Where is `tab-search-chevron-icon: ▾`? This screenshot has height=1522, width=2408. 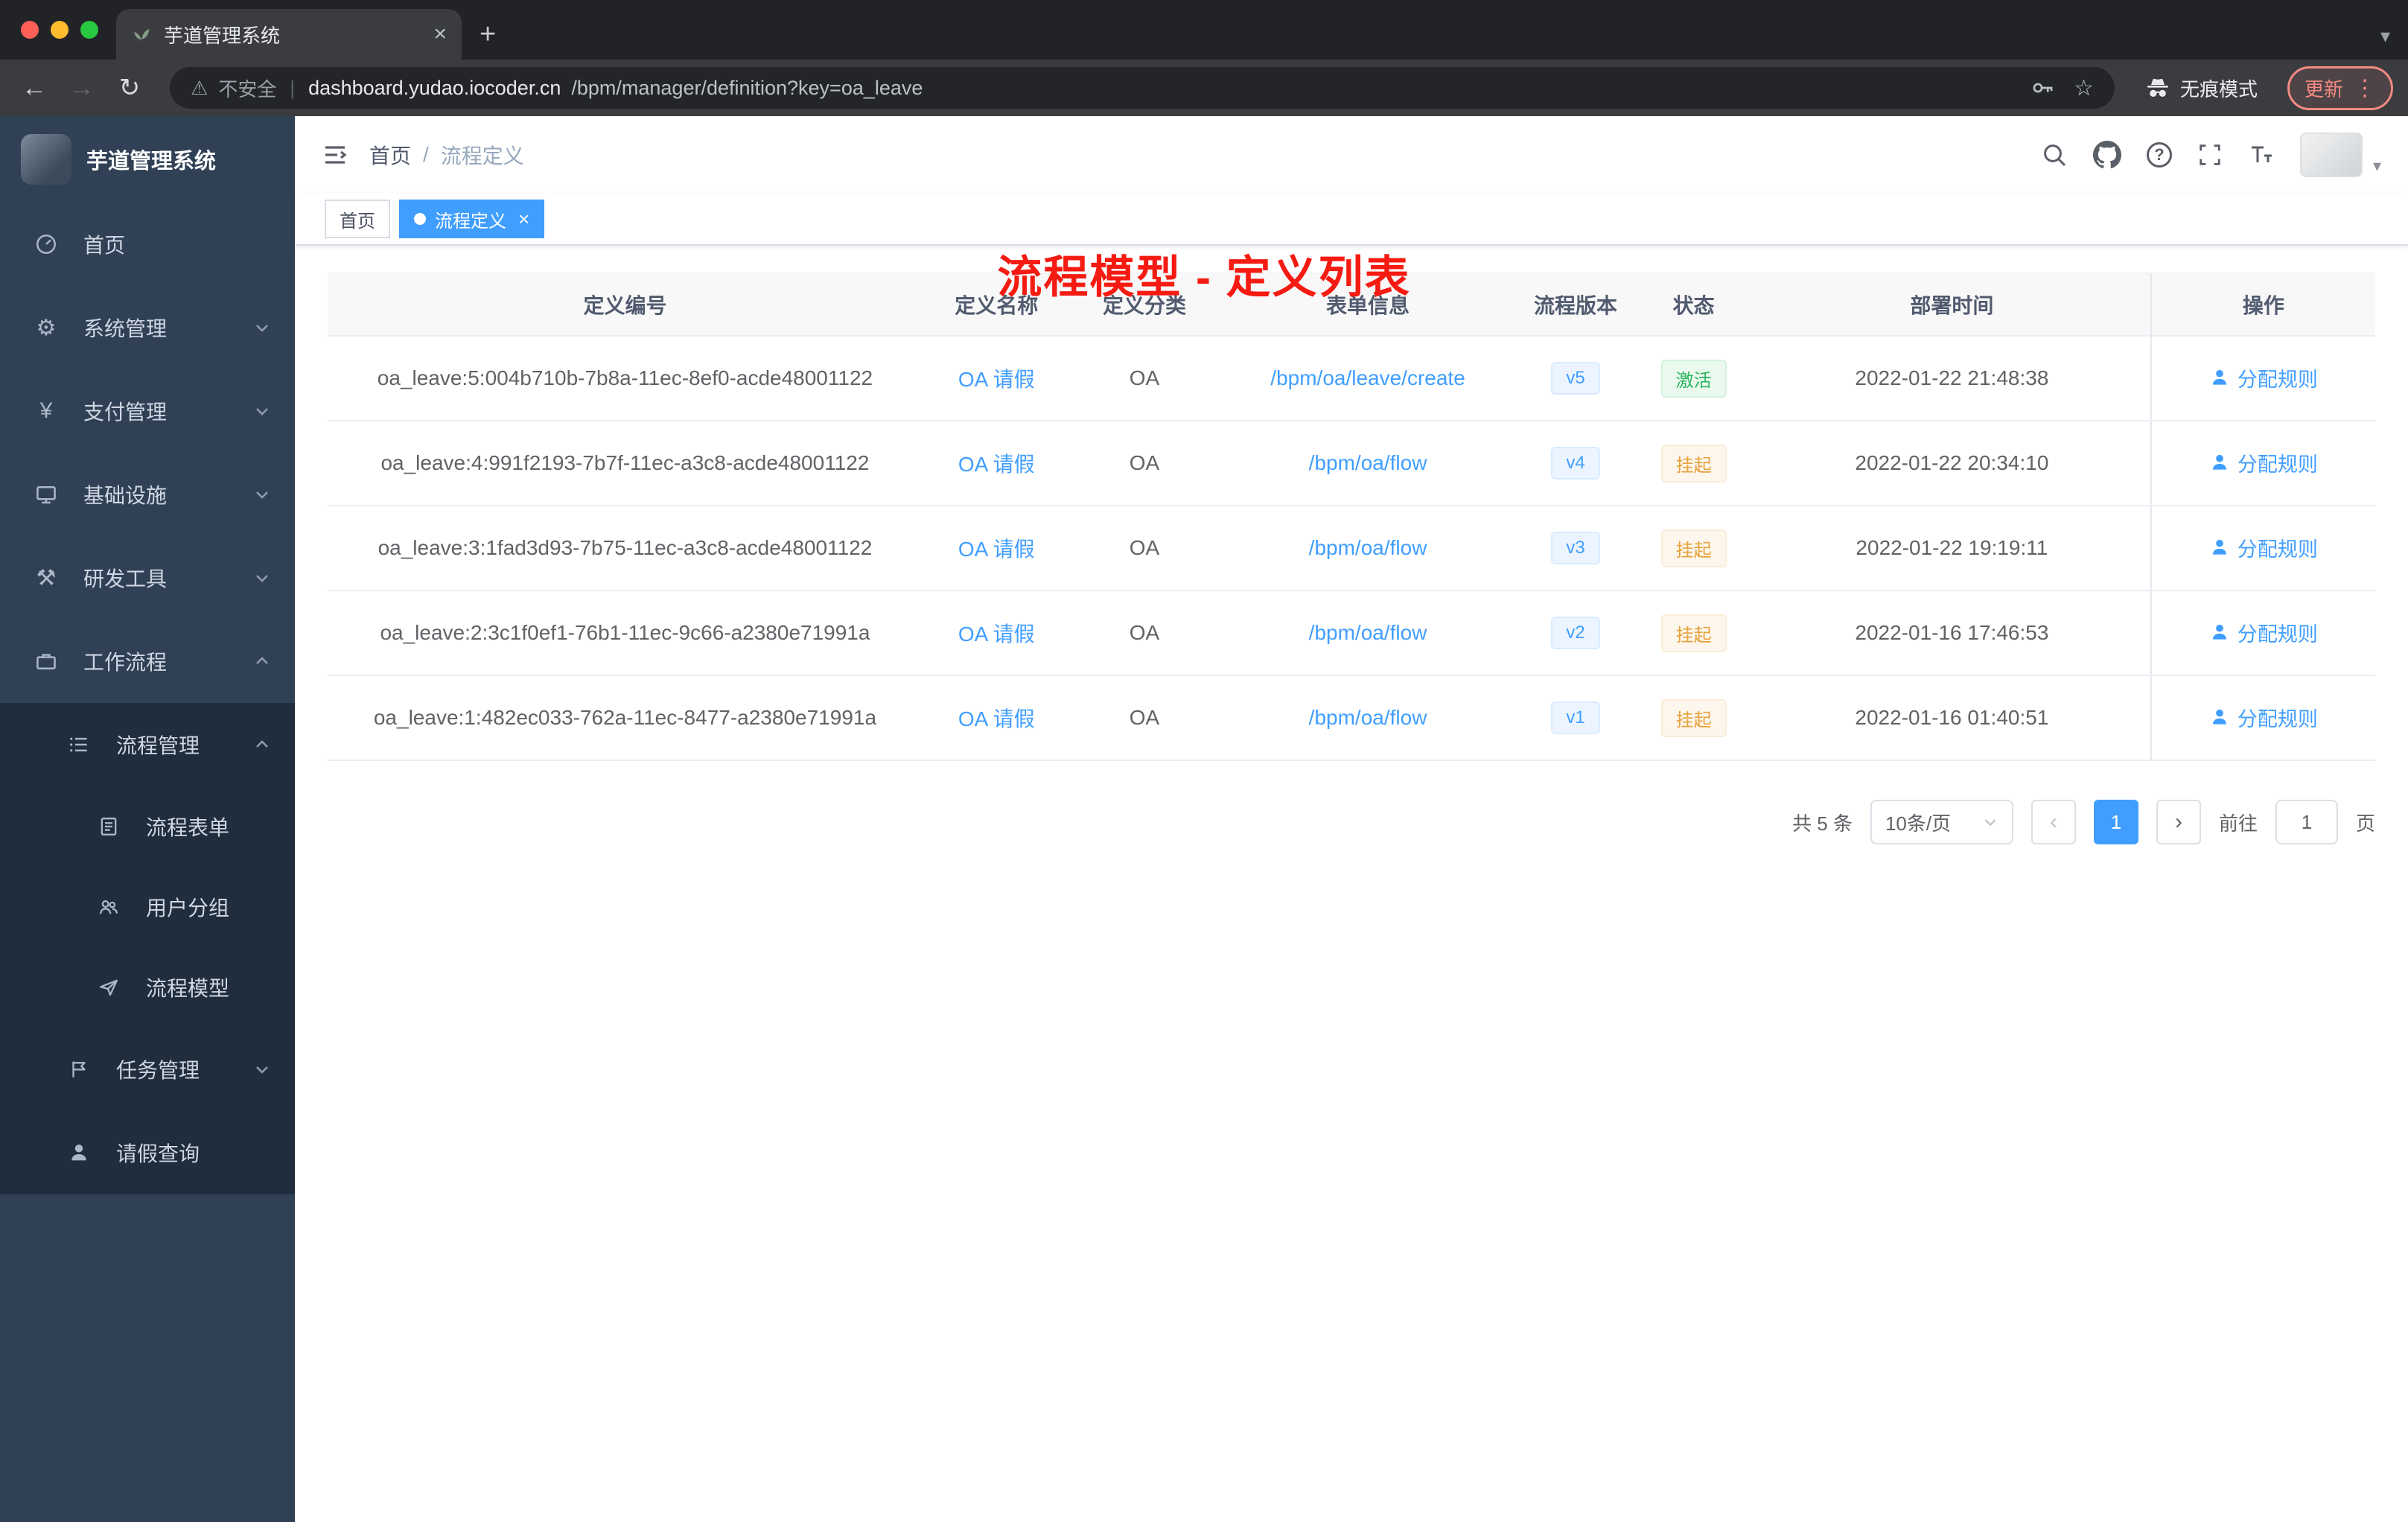 tab-search-chevron-icon: ▾ is located at coordinates (2385, 36).